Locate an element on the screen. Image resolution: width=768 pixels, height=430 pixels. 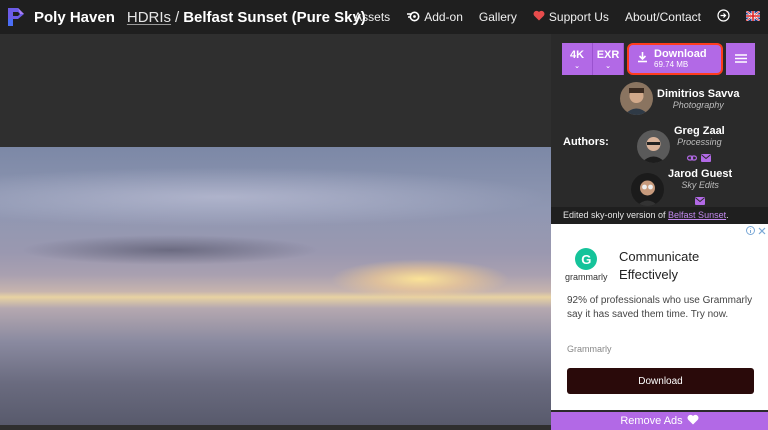
hdri-cloud-layer is located at coordinates (275, 197).